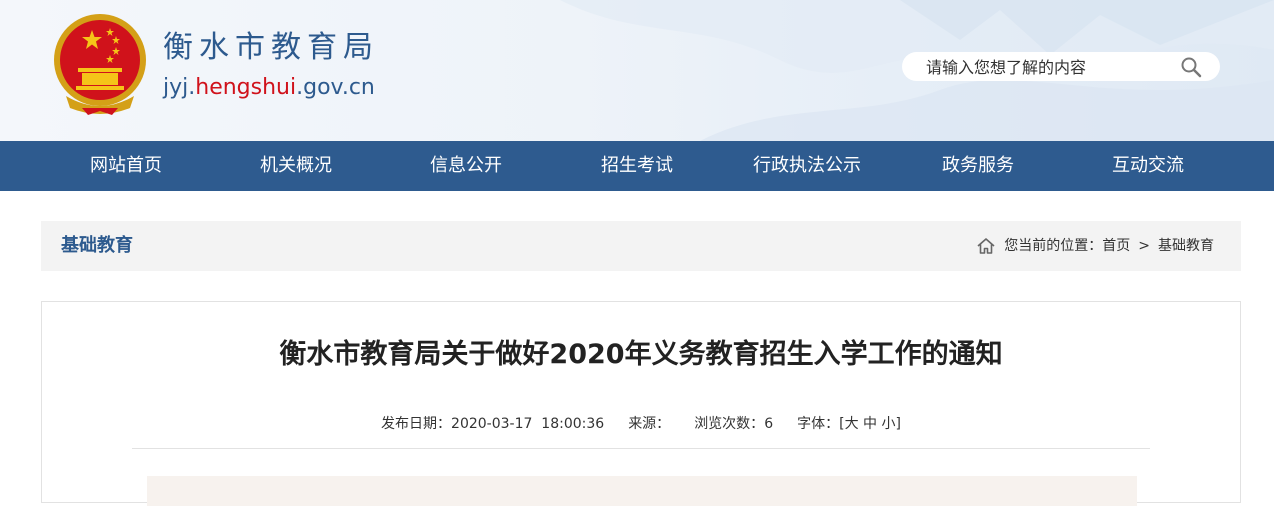 Image resolution: width=1274 pixels, height=506 pixels. Describe the element at coordinates (1191, 67) in the screenshot. I see `search-icon` at that location.